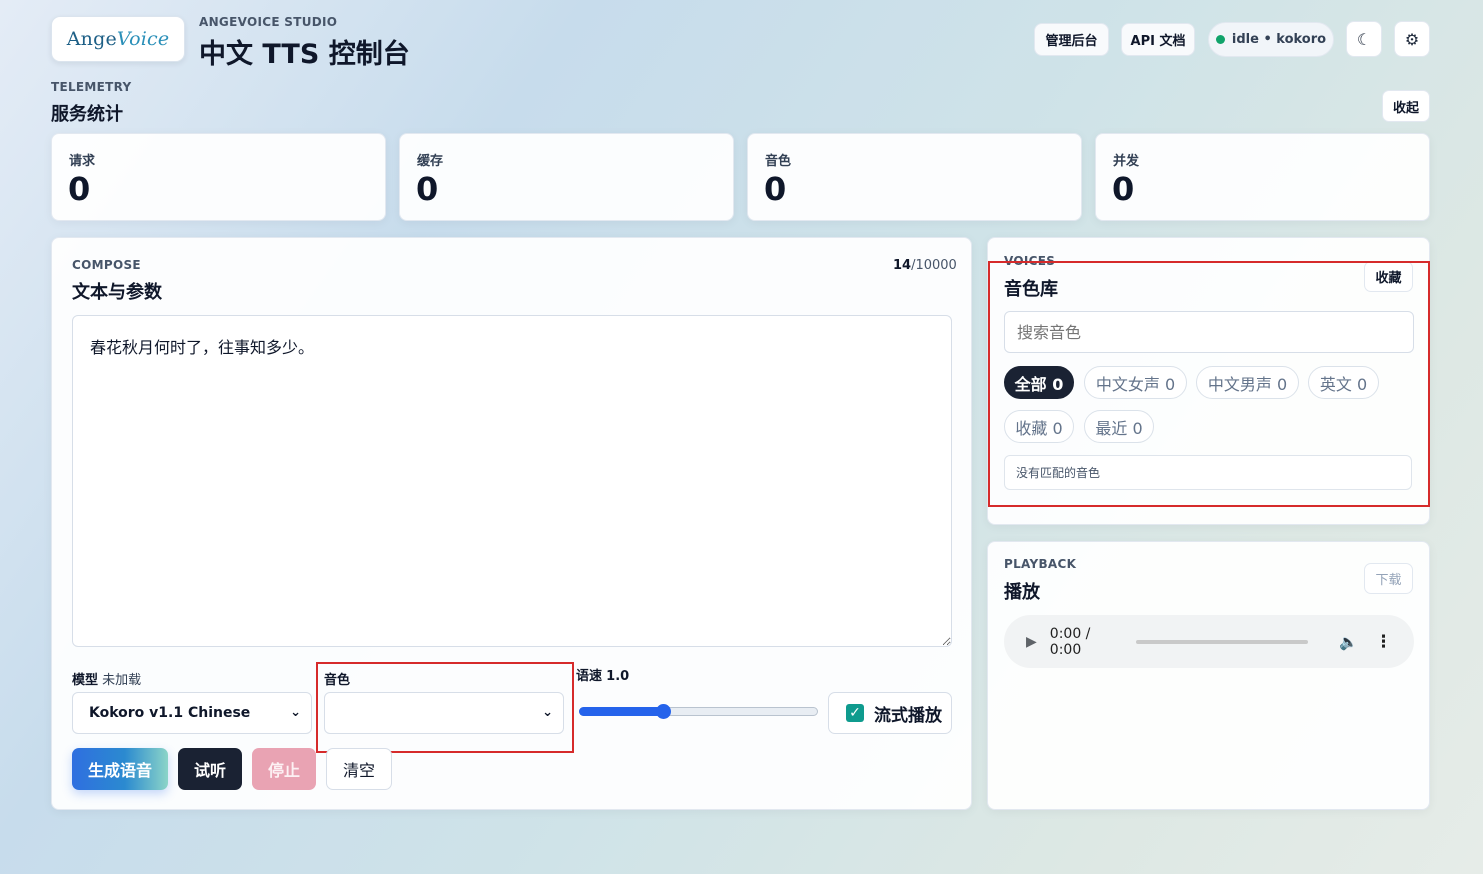 Image resolution: width=1483 pixels, height=874 pixels. What do you see at coordinates (143, 39) in the screenshot?
I see `logo-text-2: Voice` at bounding box center [143, 39].